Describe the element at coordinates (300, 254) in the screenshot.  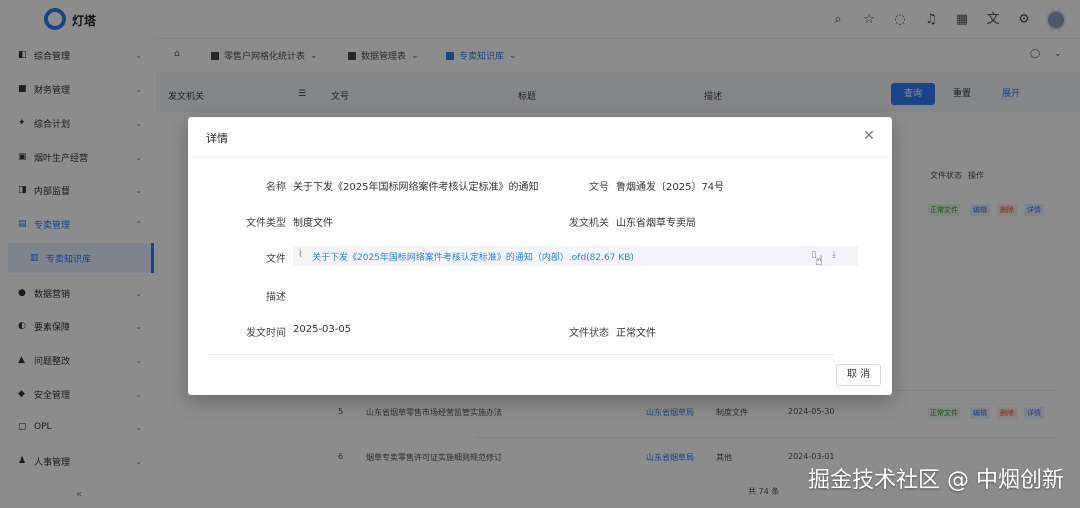
I see `paperclip-icon: ⌇` at that location.